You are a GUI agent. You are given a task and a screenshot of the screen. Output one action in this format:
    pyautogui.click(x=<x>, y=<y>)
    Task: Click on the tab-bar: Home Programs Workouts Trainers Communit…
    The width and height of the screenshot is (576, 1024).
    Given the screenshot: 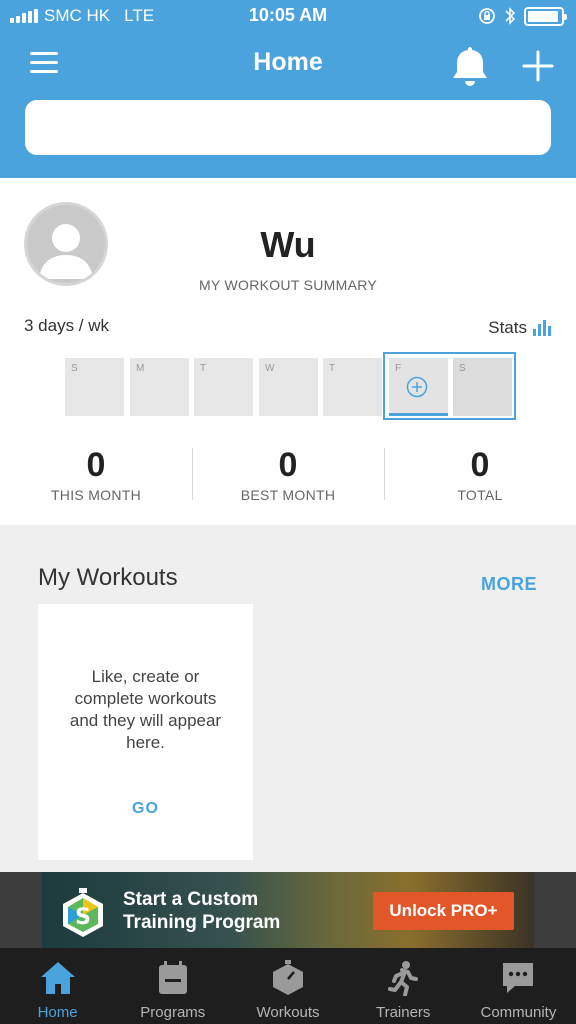 What is the action you would take?
    pyautogui.click(x=288, y=986)
    